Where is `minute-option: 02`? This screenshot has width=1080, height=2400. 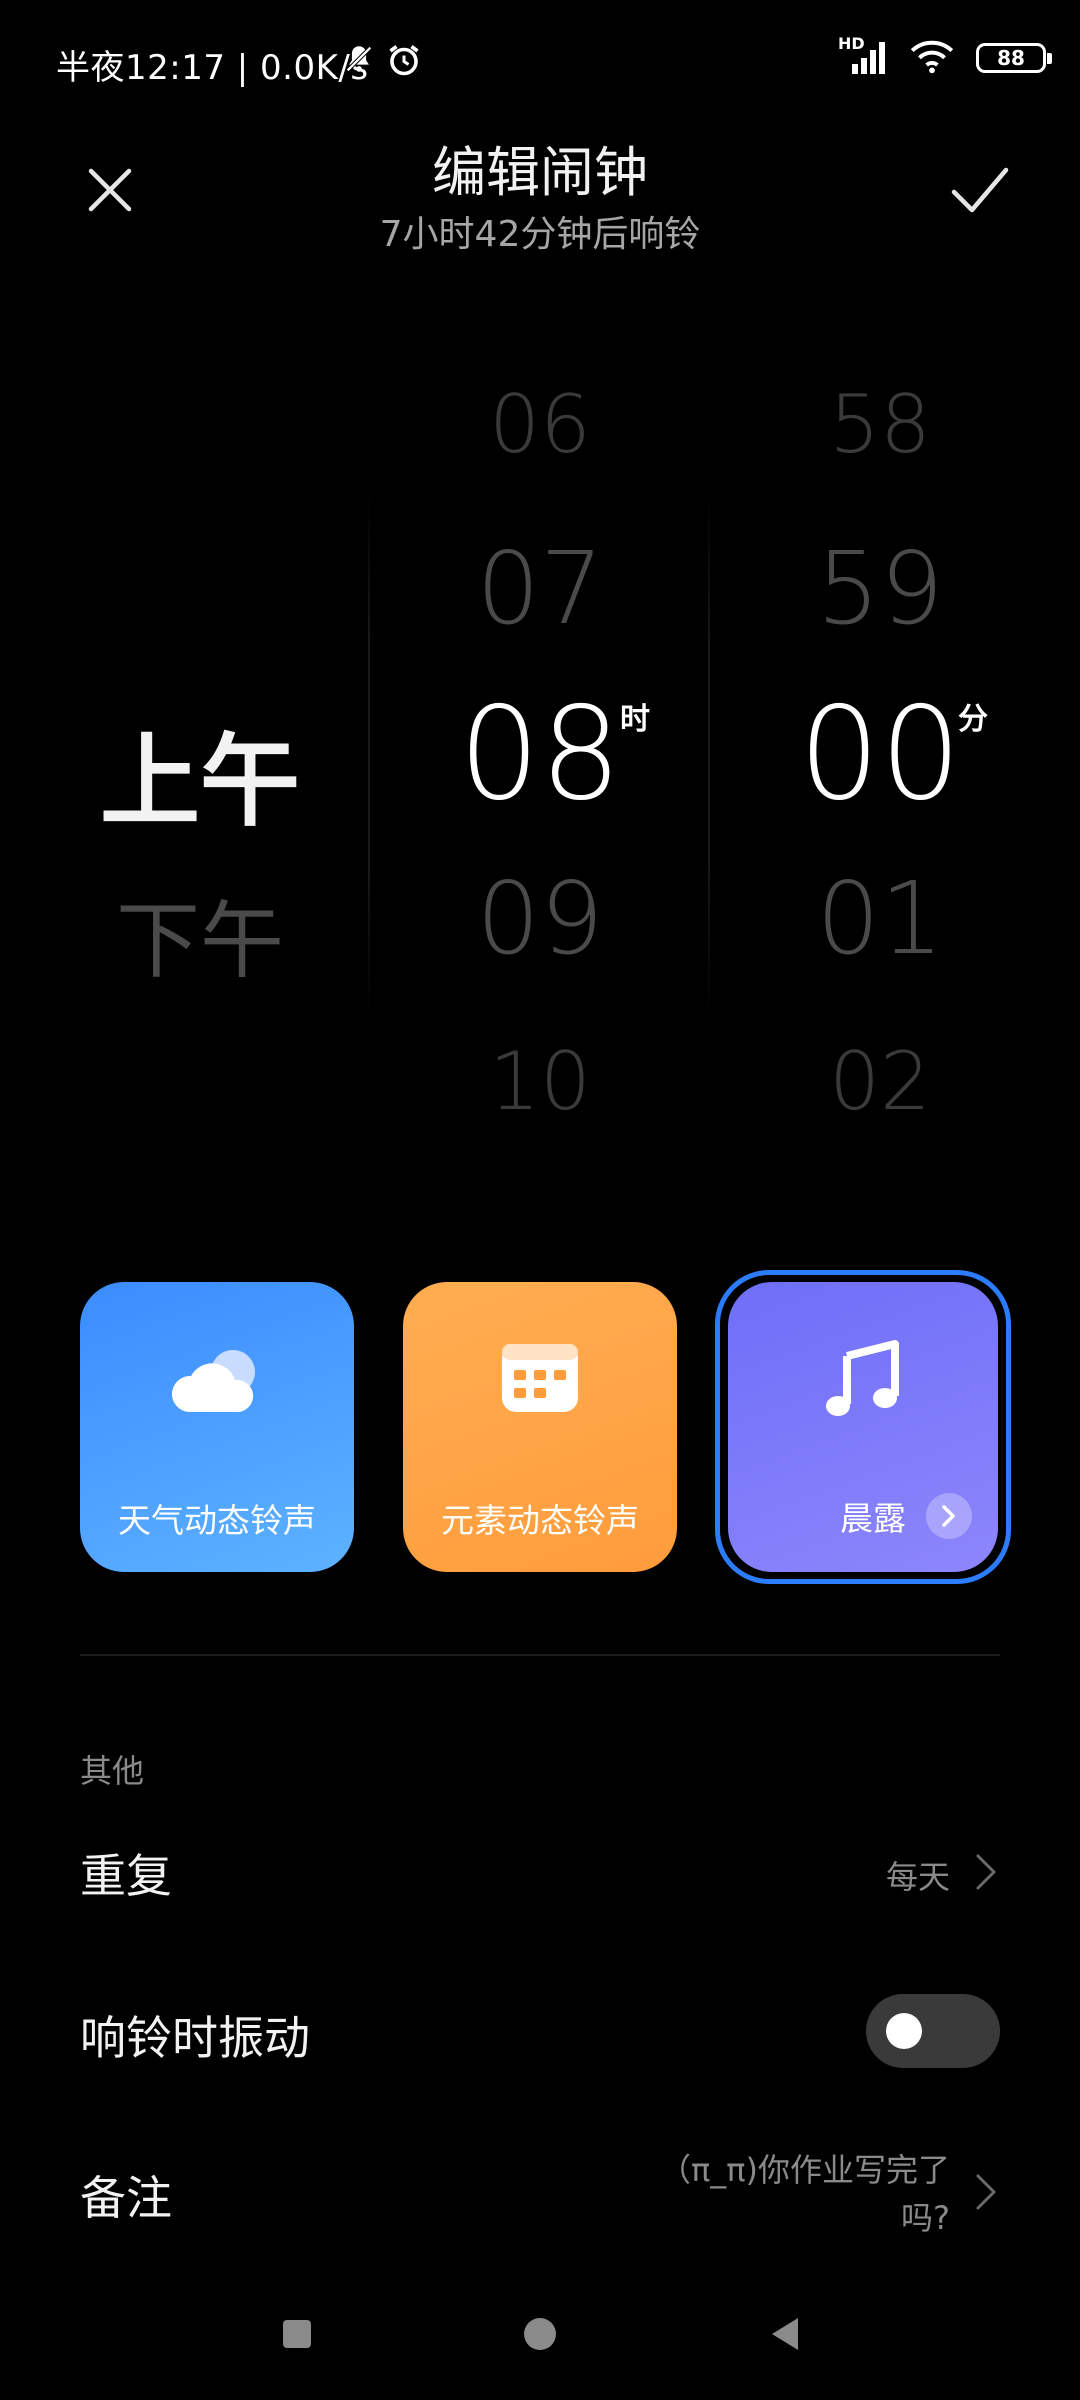 minute-option: 02 is located at coordinates (880, 1081).